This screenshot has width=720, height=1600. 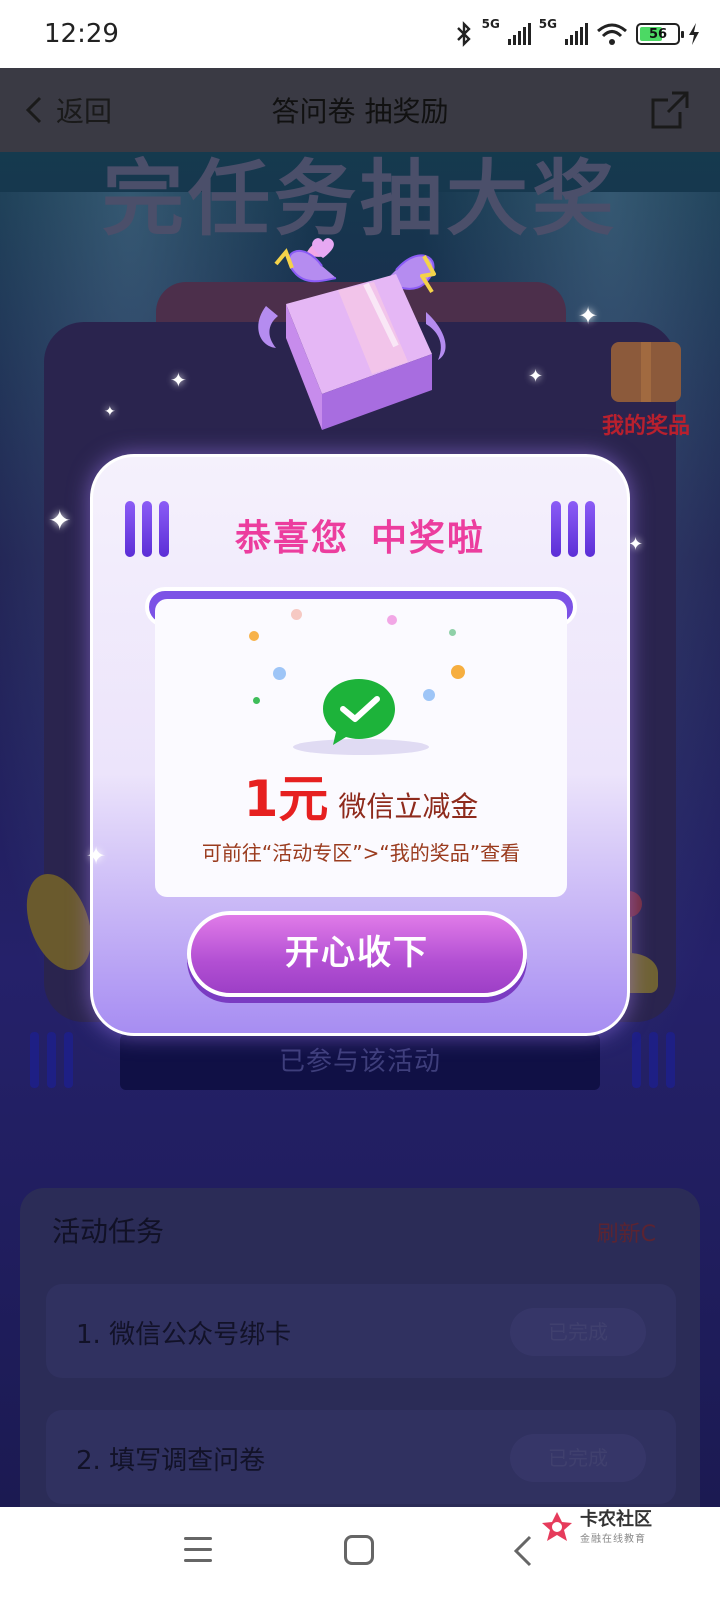 I want to click on status-icons: 5G 5G 56, so click(x=577, y=32).